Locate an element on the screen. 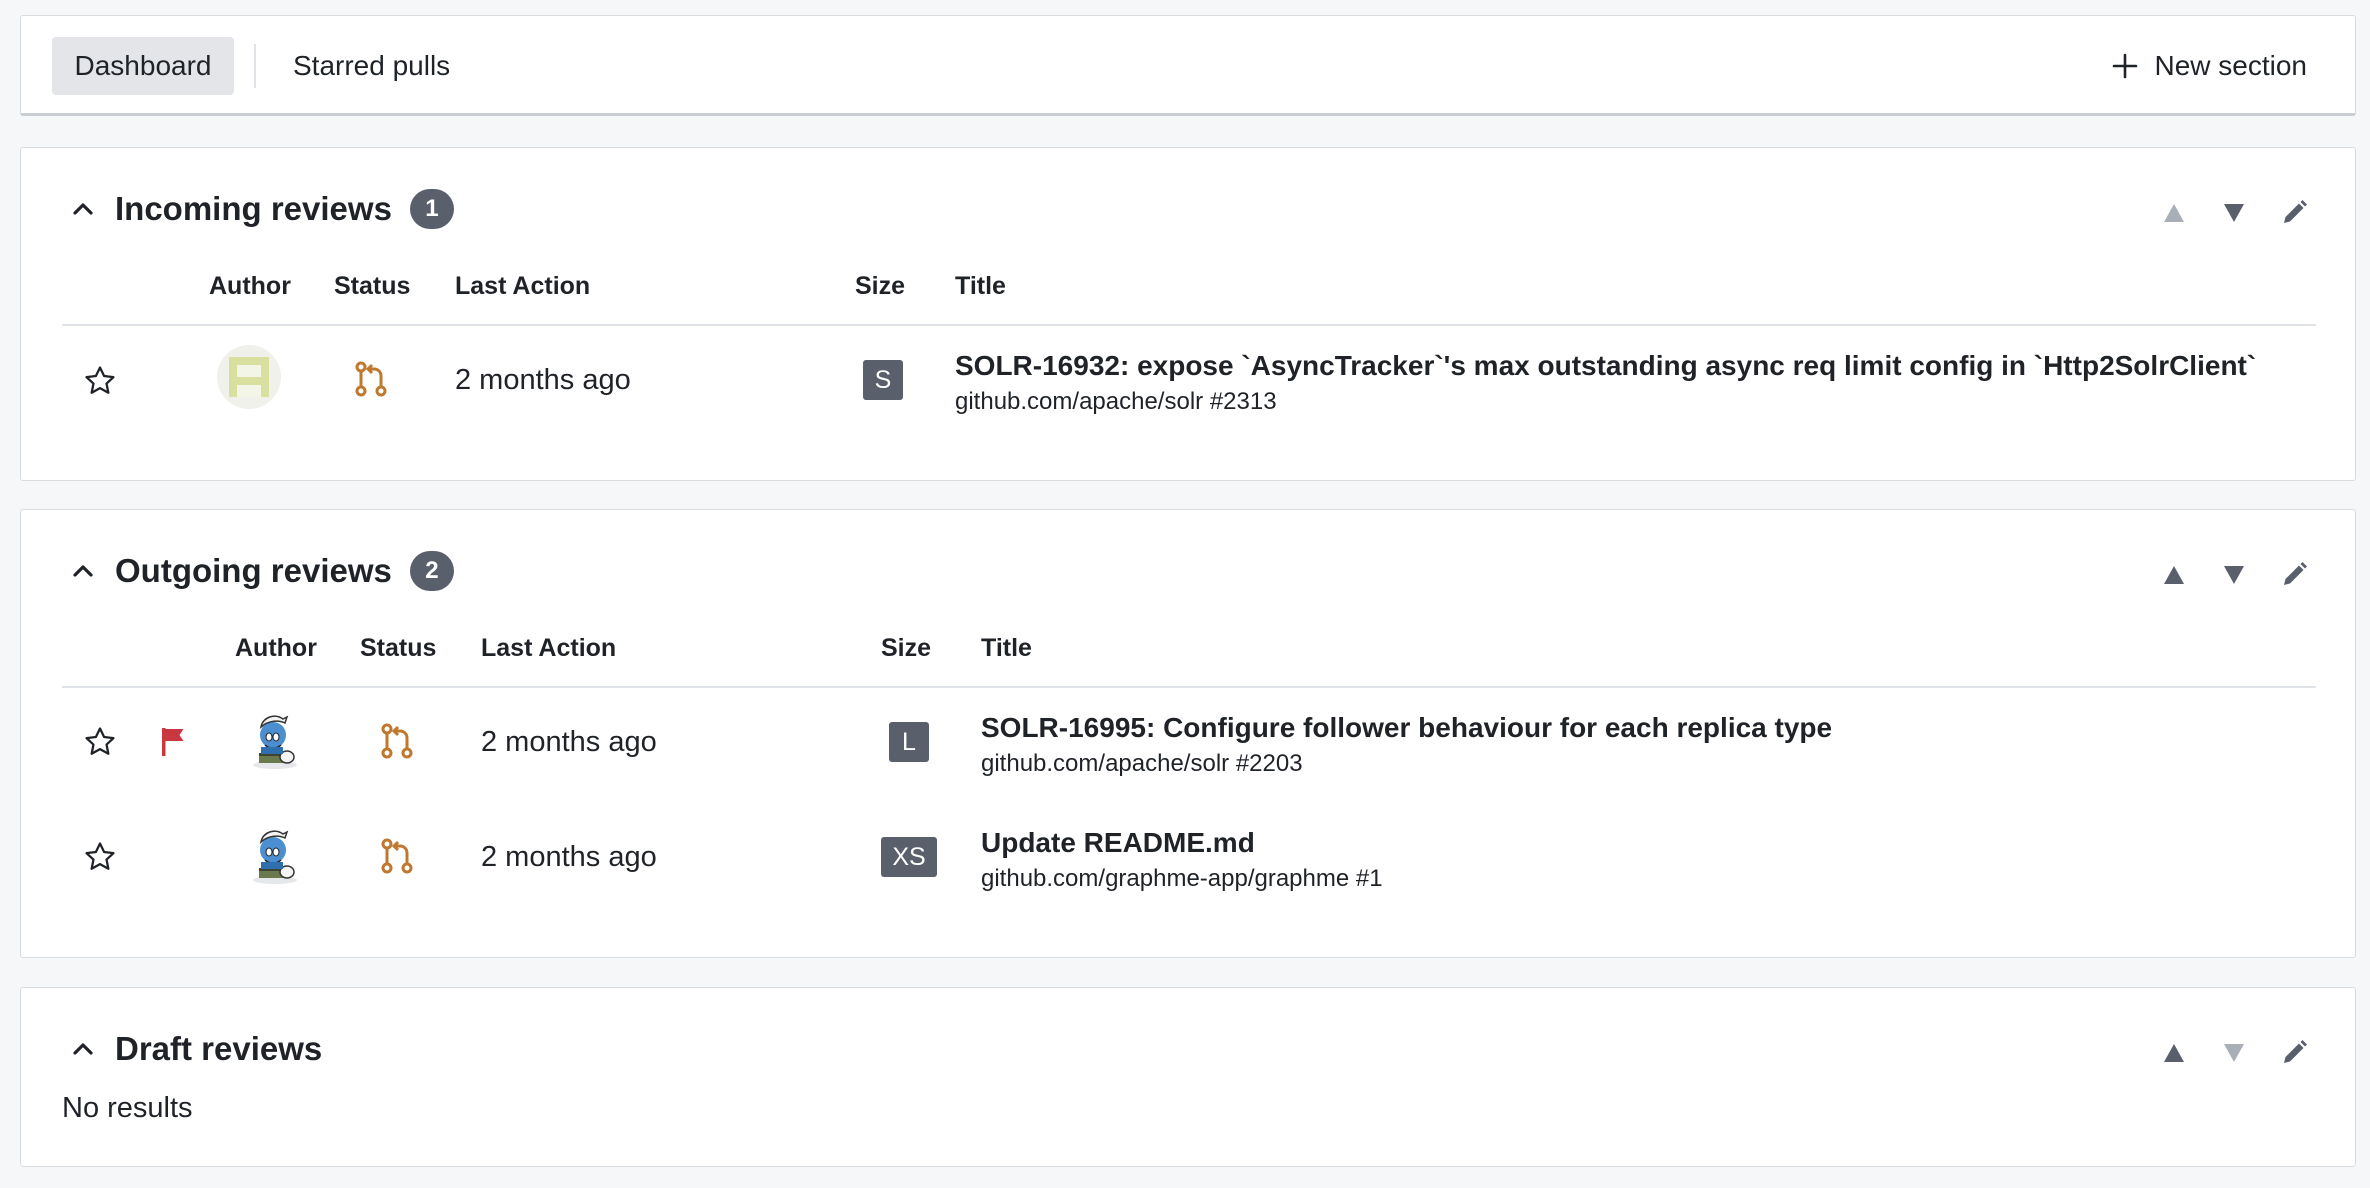  size-badge: XS is located at coordinates (909, 857).